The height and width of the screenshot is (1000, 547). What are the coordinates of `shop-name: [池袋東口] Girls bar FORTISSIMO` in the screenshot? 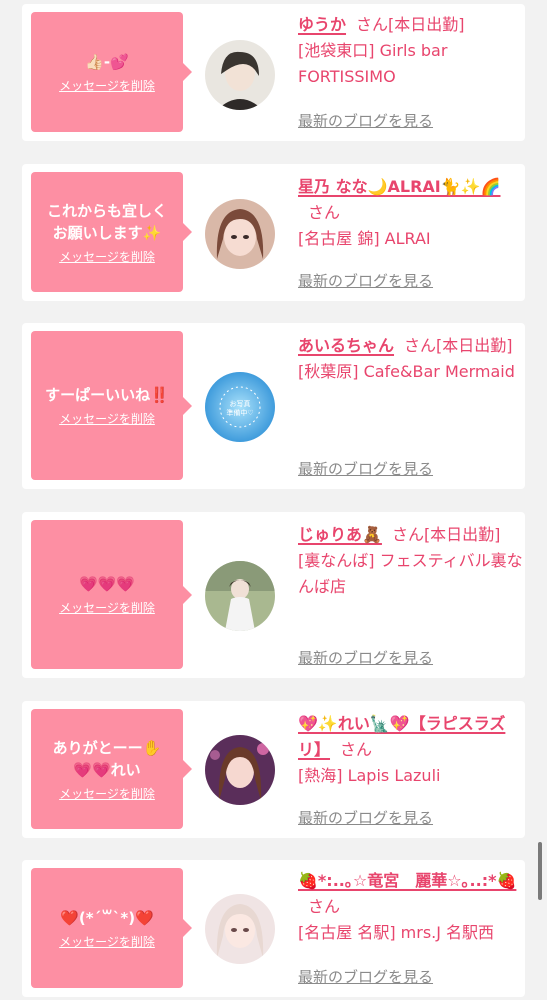 It's located at (373, 63).